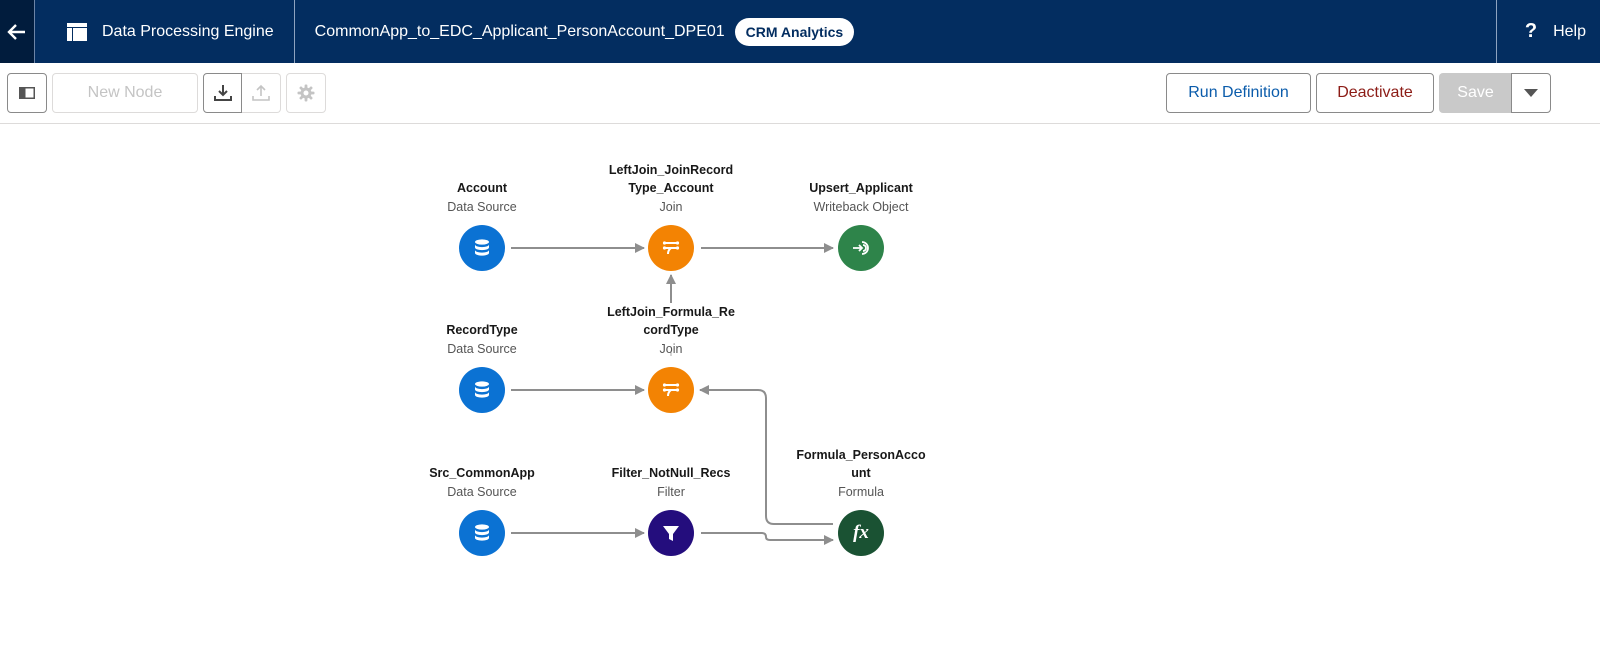 This screenshot has height=645, width=1600. I want to click on table-layout-icon, so click(77, 31).